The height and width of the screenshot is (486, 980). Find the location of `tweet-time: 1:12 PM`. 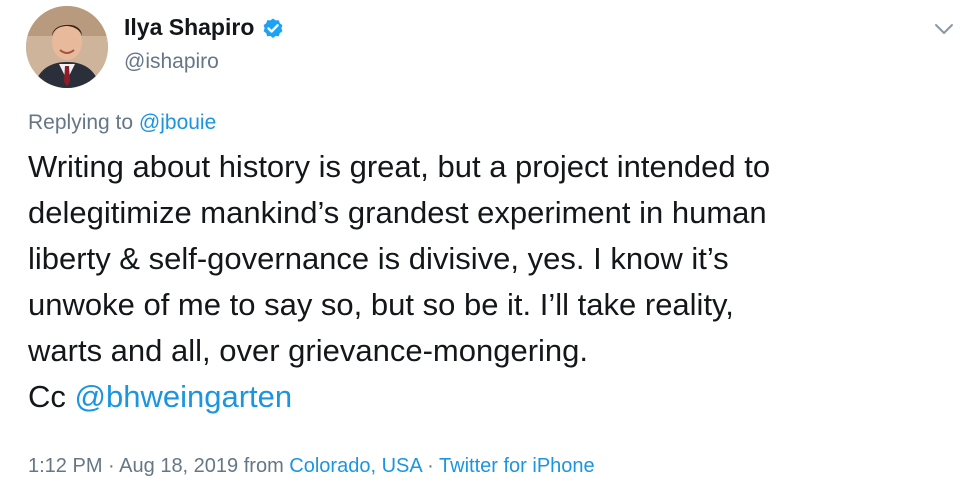

tweet-time: 1:12 PM is located at coordinates (65, 466).